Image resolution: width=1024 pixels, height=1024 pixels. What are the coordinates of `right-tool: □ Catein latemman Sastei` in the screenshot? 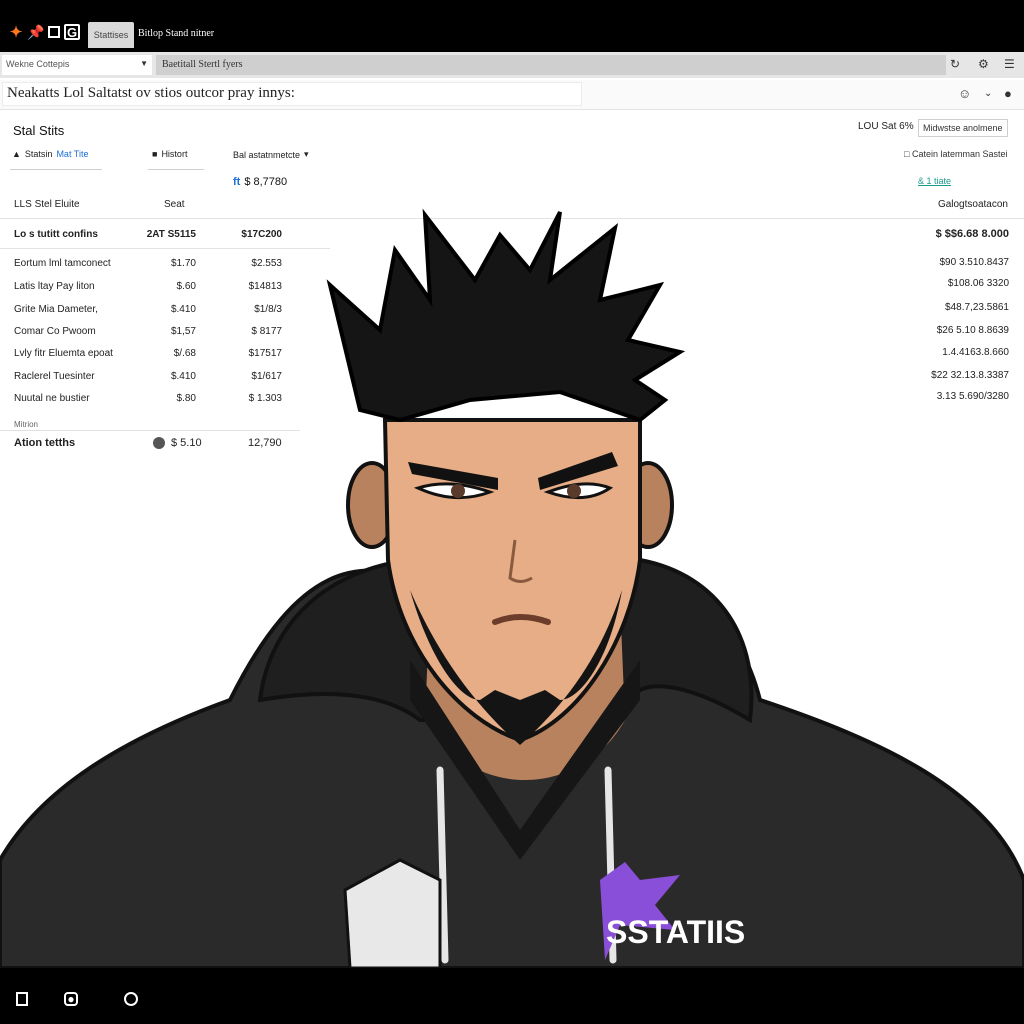 It's located at (956, 154).